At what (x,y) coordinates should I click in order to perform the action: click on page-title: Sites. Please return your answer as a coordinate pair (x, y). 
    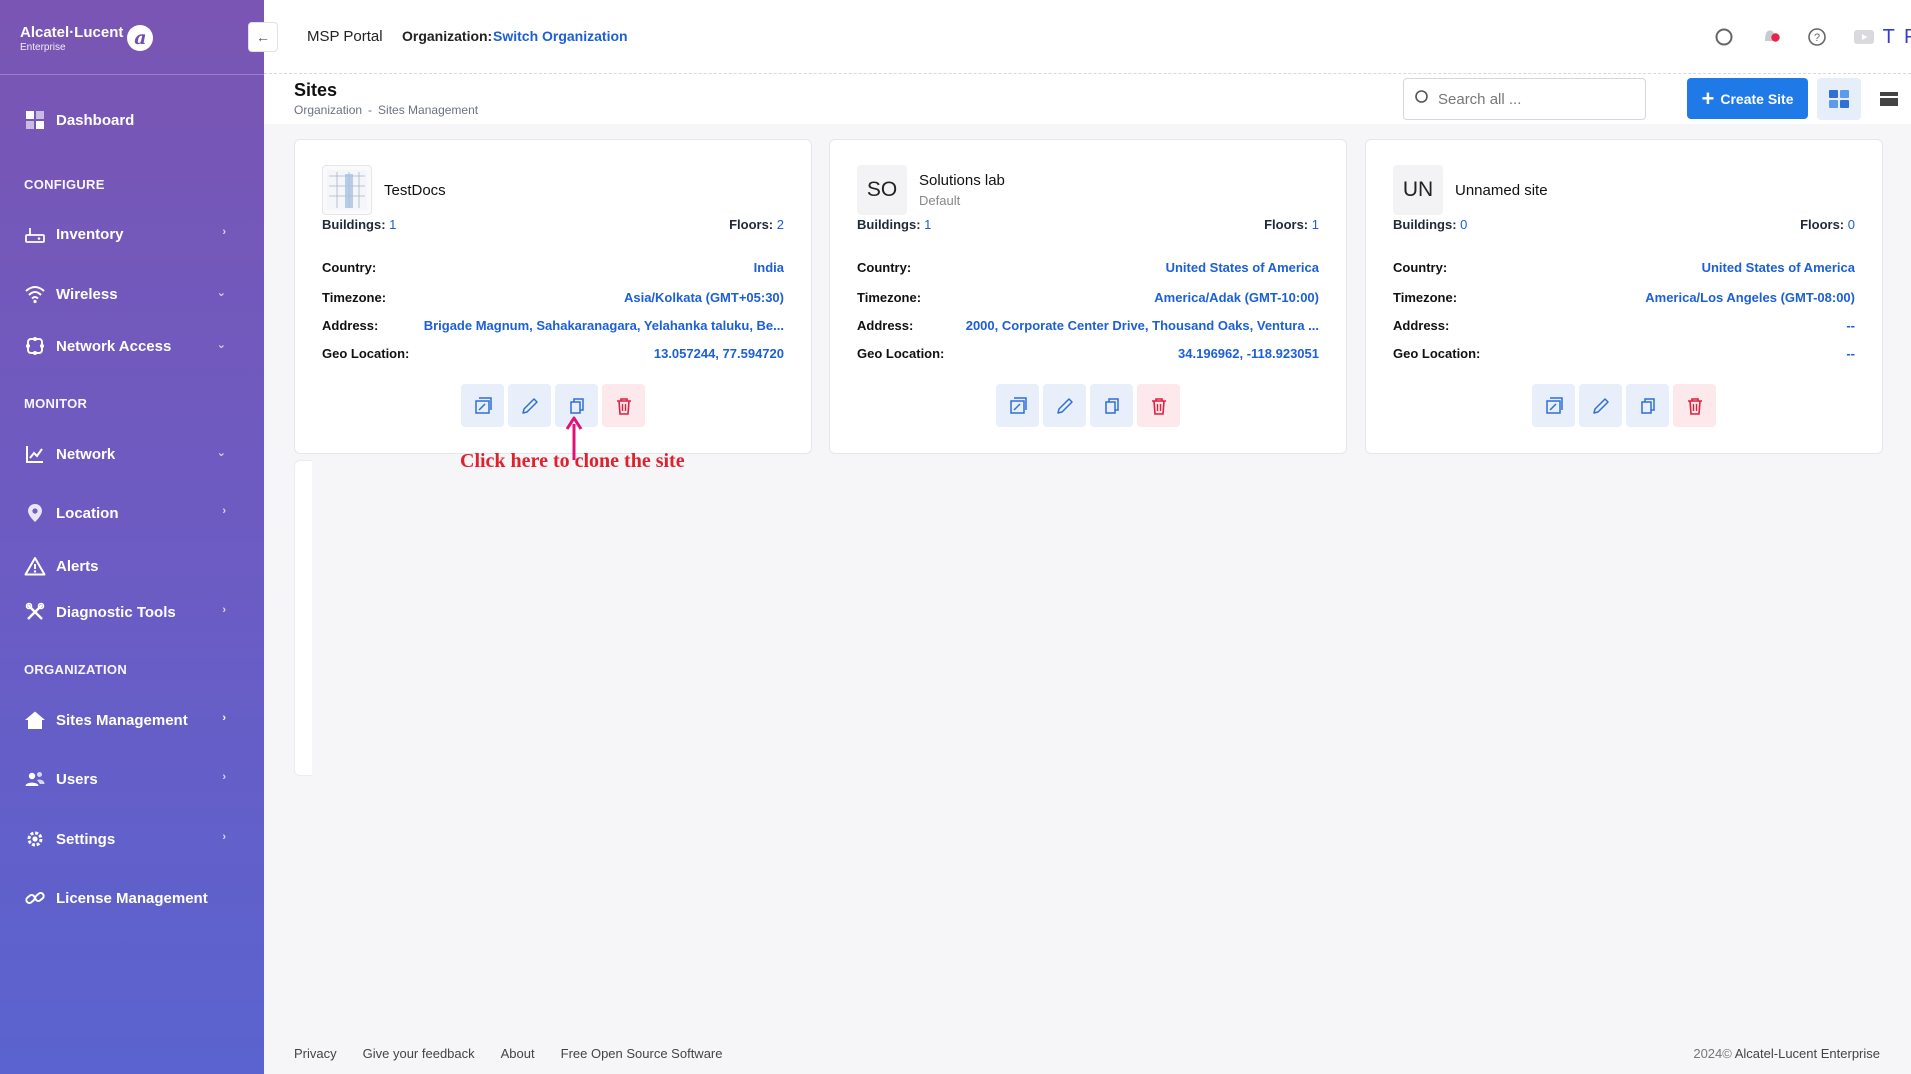
    Looking at the image, I should click on (316, 90).